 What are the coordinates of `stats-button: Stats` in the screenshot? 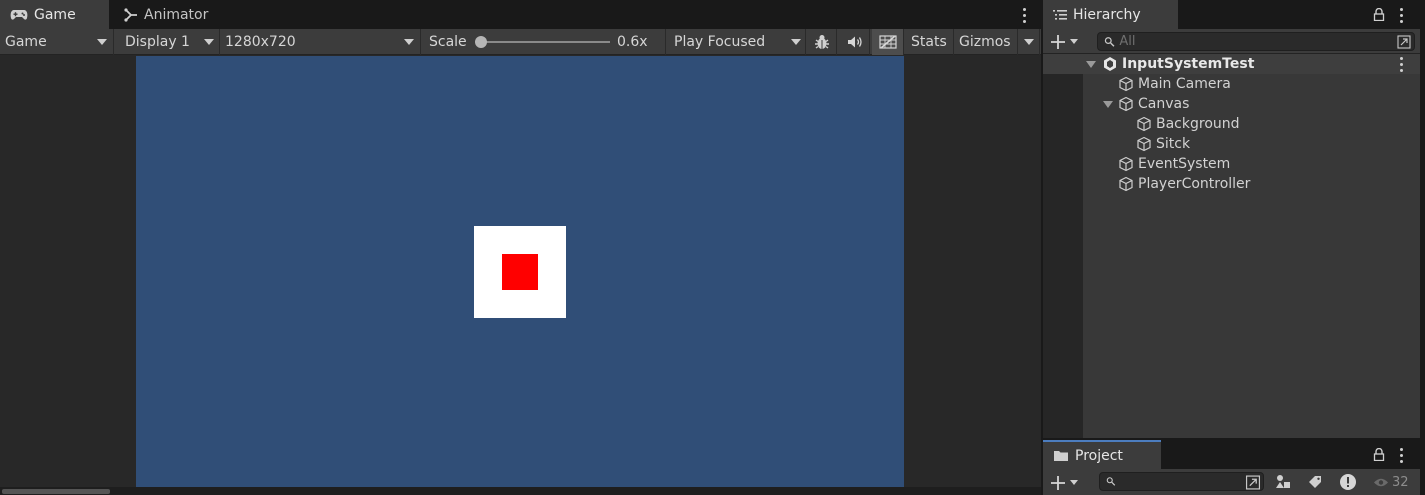 It's located at (930, 42).